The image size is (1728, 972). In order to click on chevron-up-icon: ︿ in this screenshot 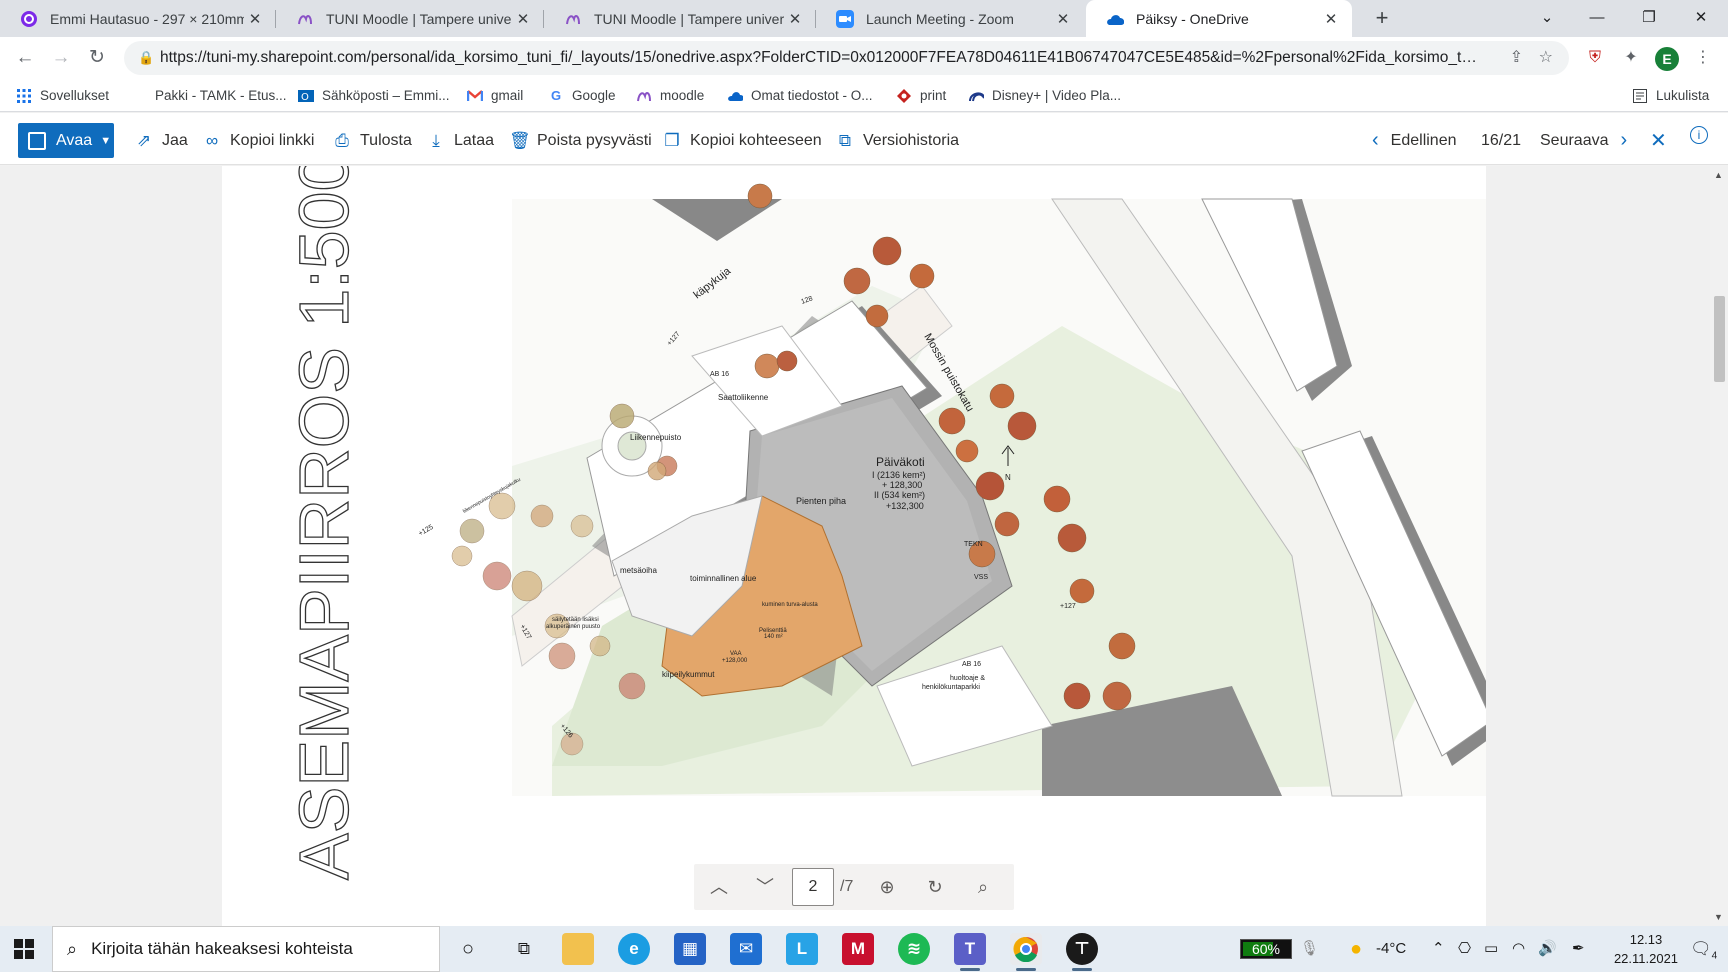, I will do `click(719, 887)`.